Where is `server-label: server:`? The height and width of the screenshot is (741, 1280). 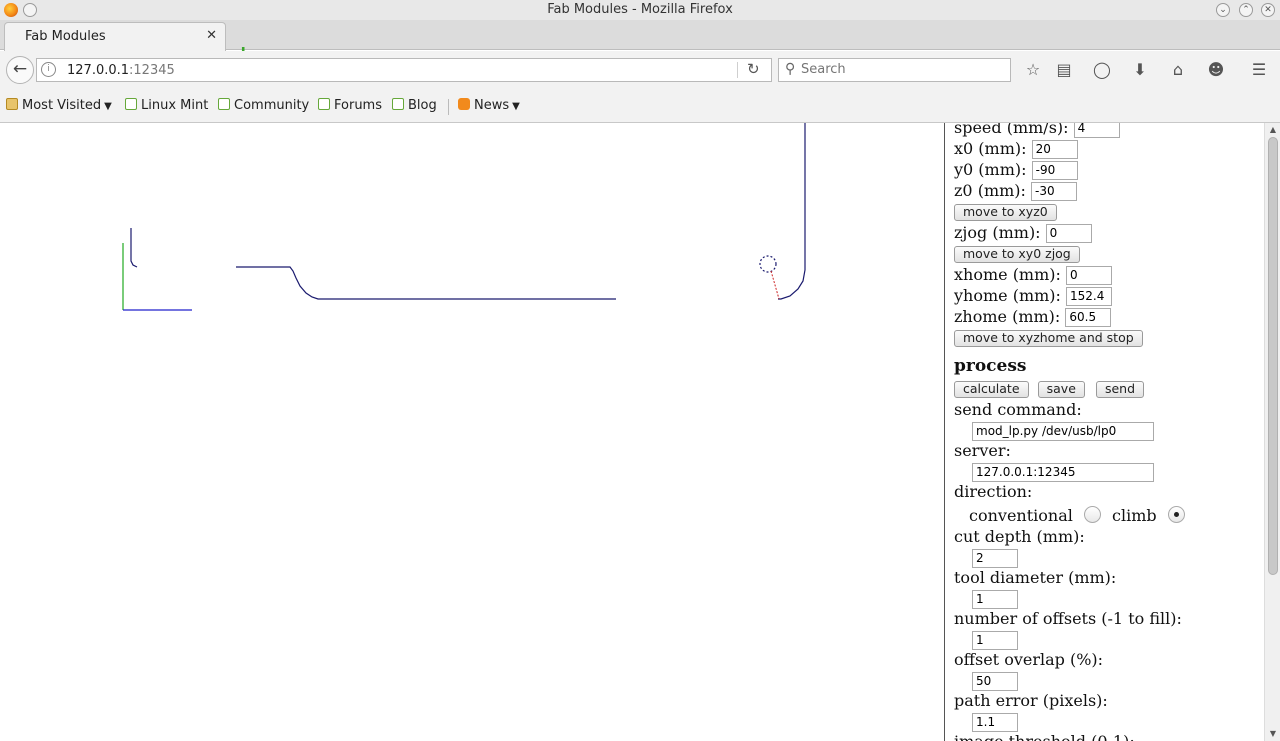
server-label: server: is located at coordinates (982, 450).